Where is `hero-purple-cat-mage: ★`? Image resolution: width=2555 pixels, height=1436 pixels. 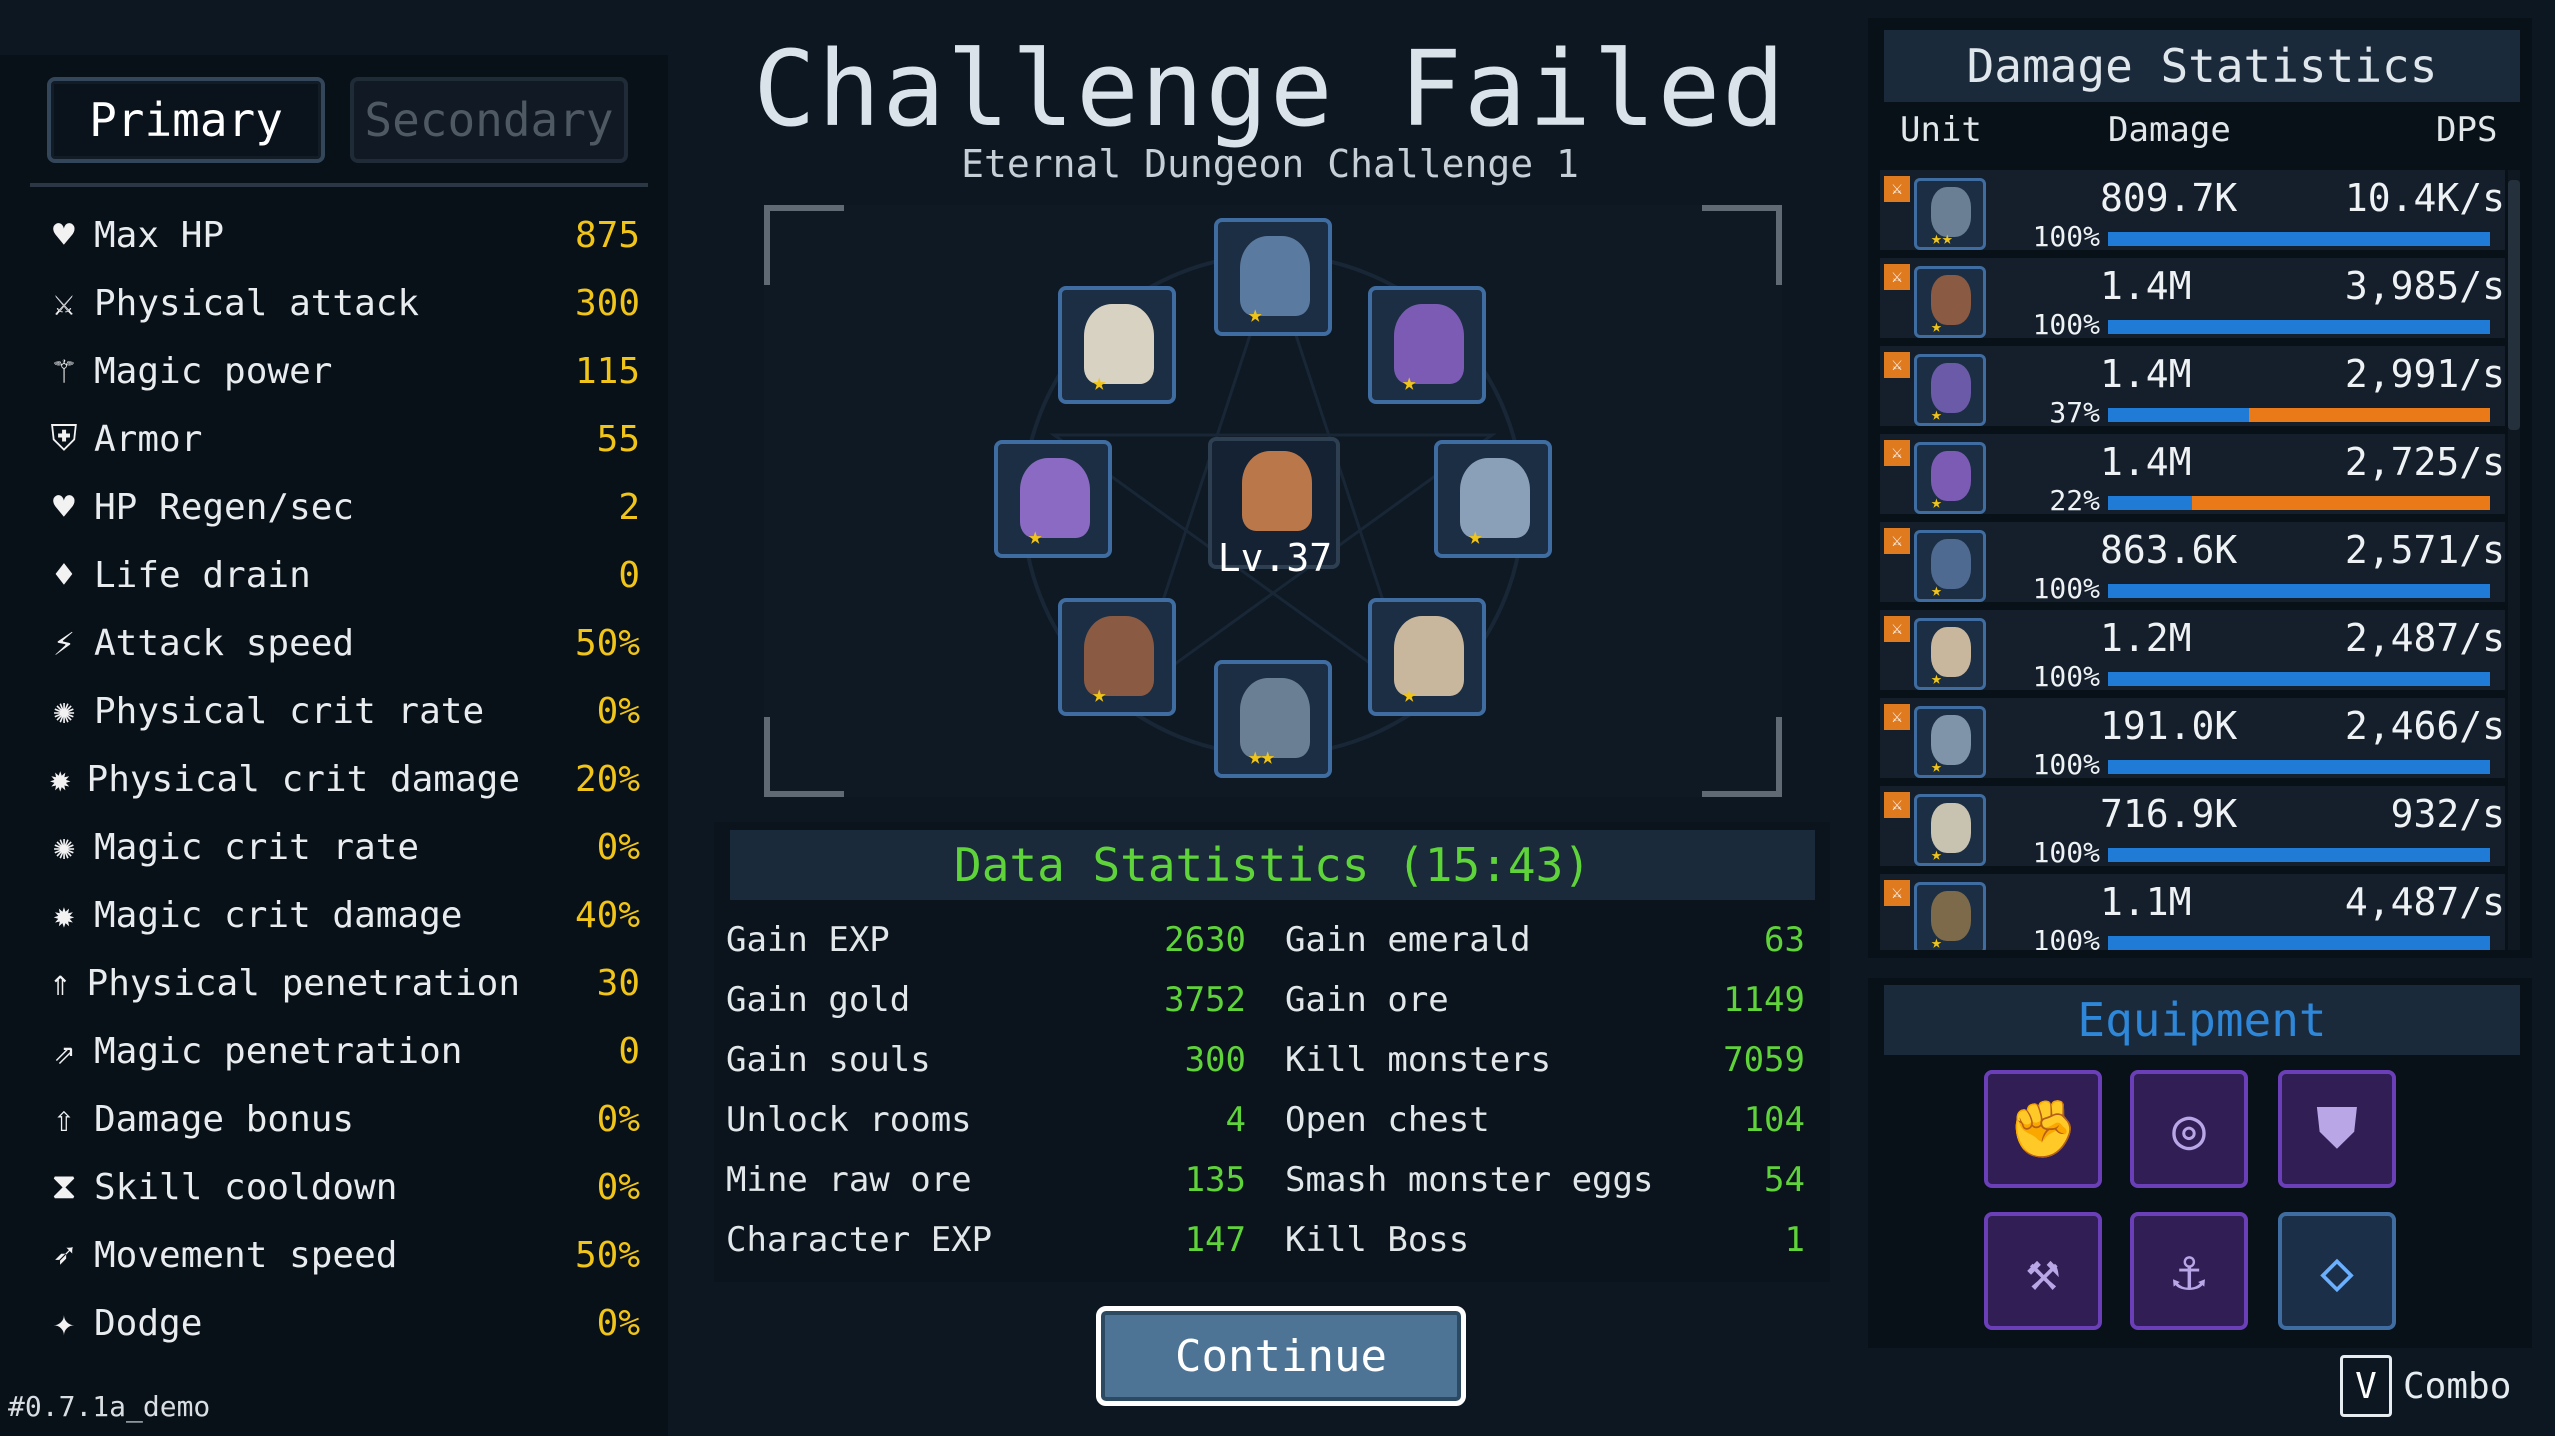
hero-purple-cat-mage: ★ is located at coordinates (1427, 345).